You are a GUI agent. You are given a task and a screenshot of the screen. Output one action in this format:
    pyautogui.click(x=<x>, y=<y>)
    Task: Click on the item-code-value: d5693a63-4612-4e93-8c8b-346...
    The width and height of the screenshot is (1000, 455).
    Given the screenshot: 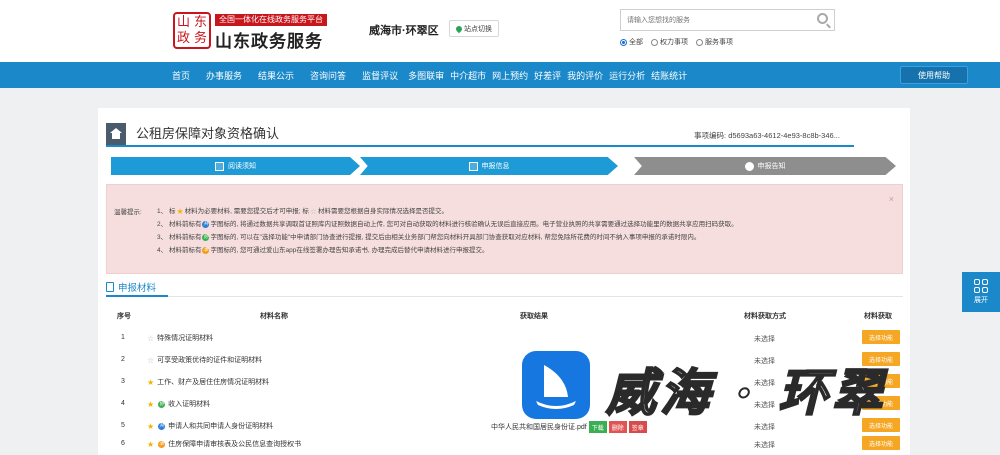 What is the action you would take?
    pyautogui.click(x=784, y=135)
    